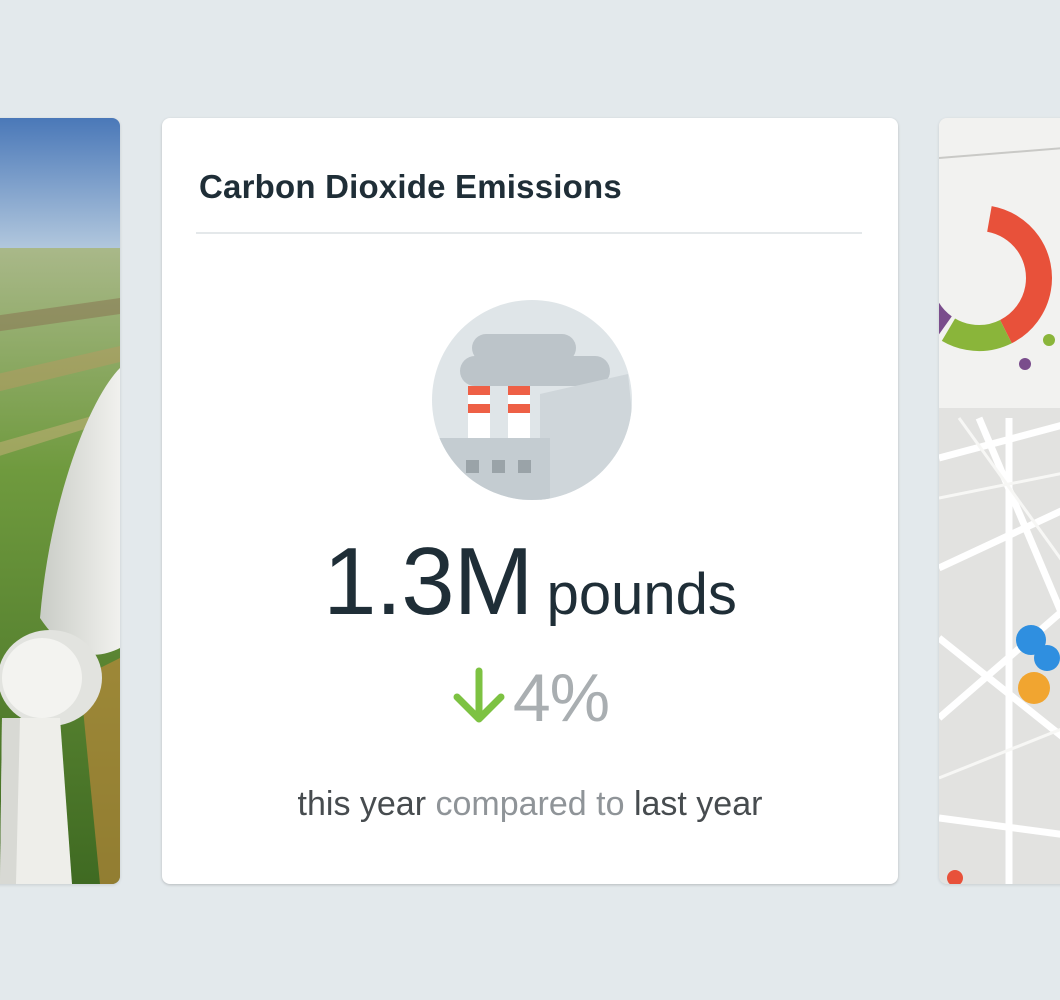 The image size is (1060, 1000). Describe the element at coordinates (479, 695) in the screenshot. I see `arrow-down-icon` at that location.